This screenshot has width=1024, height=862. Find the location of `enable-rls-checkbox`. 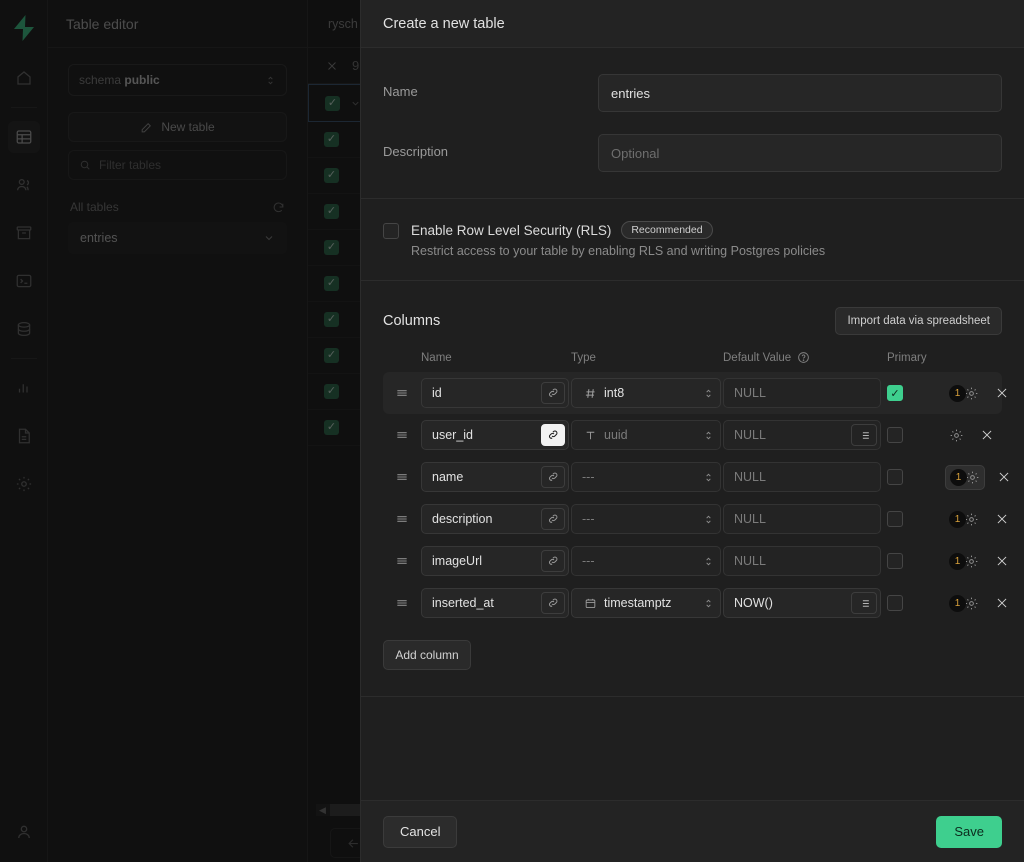

enable-rls-checkbox is located at coordinates (391, 231).